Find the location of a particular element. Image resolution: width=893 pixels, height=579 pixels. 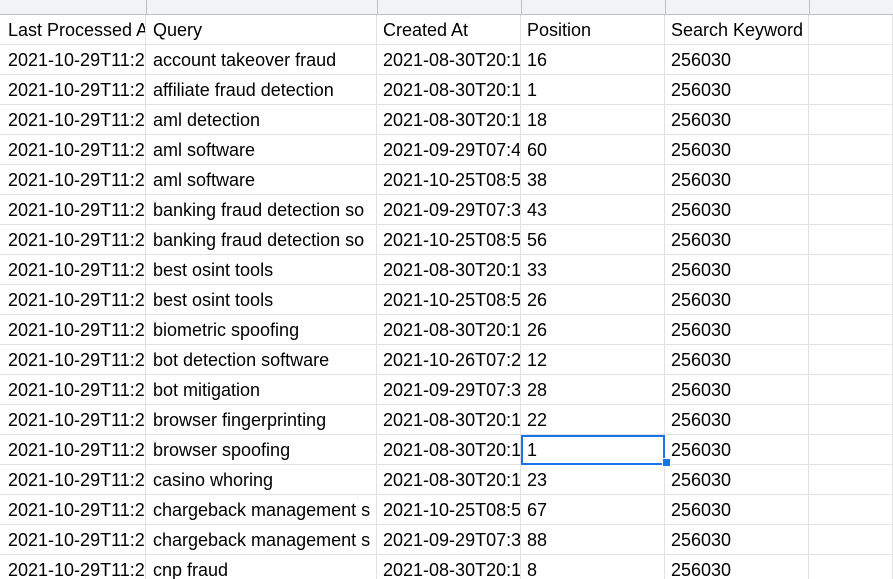

table-cell: 28 is located at coordinates (593, 390).